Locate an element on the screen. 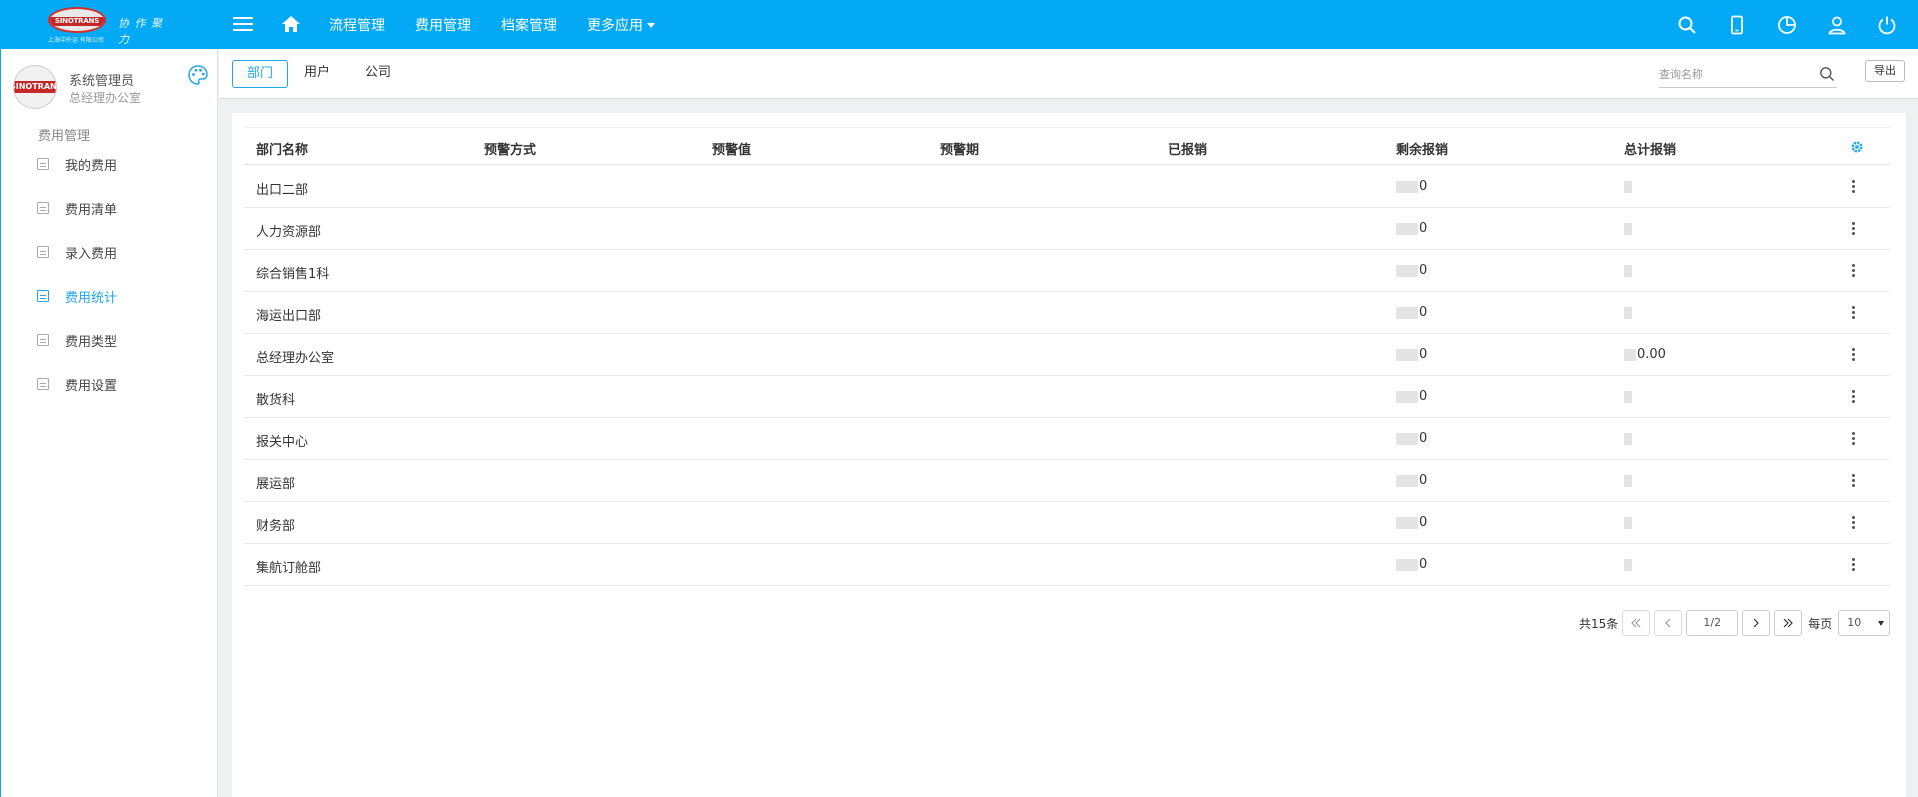 The height and width of the screenshot is (797, 1918). table-row: 总经理办公室 0 0.00 is located at coordinates (1067, 355).